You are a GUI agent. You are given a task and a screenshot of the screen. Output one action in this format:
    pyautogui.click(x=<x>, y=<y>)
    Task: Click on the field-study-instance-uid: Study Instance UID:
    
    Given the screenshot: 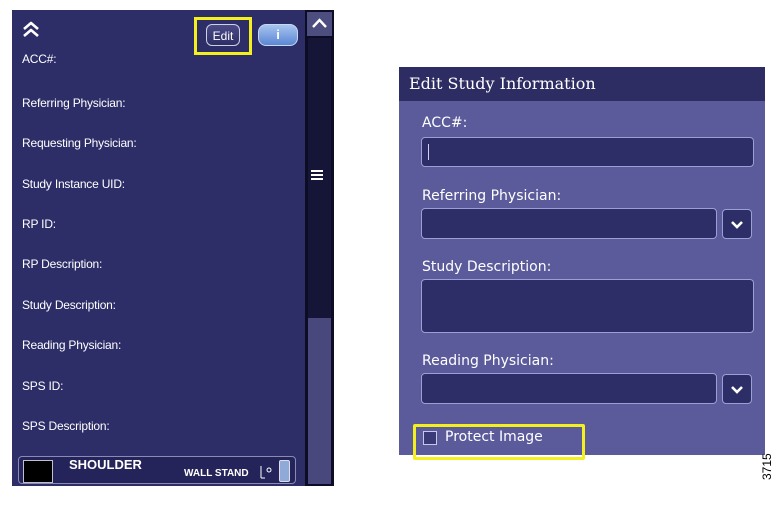 What is the action you would take?
    pyautogui.click(x=73, y=184)
    